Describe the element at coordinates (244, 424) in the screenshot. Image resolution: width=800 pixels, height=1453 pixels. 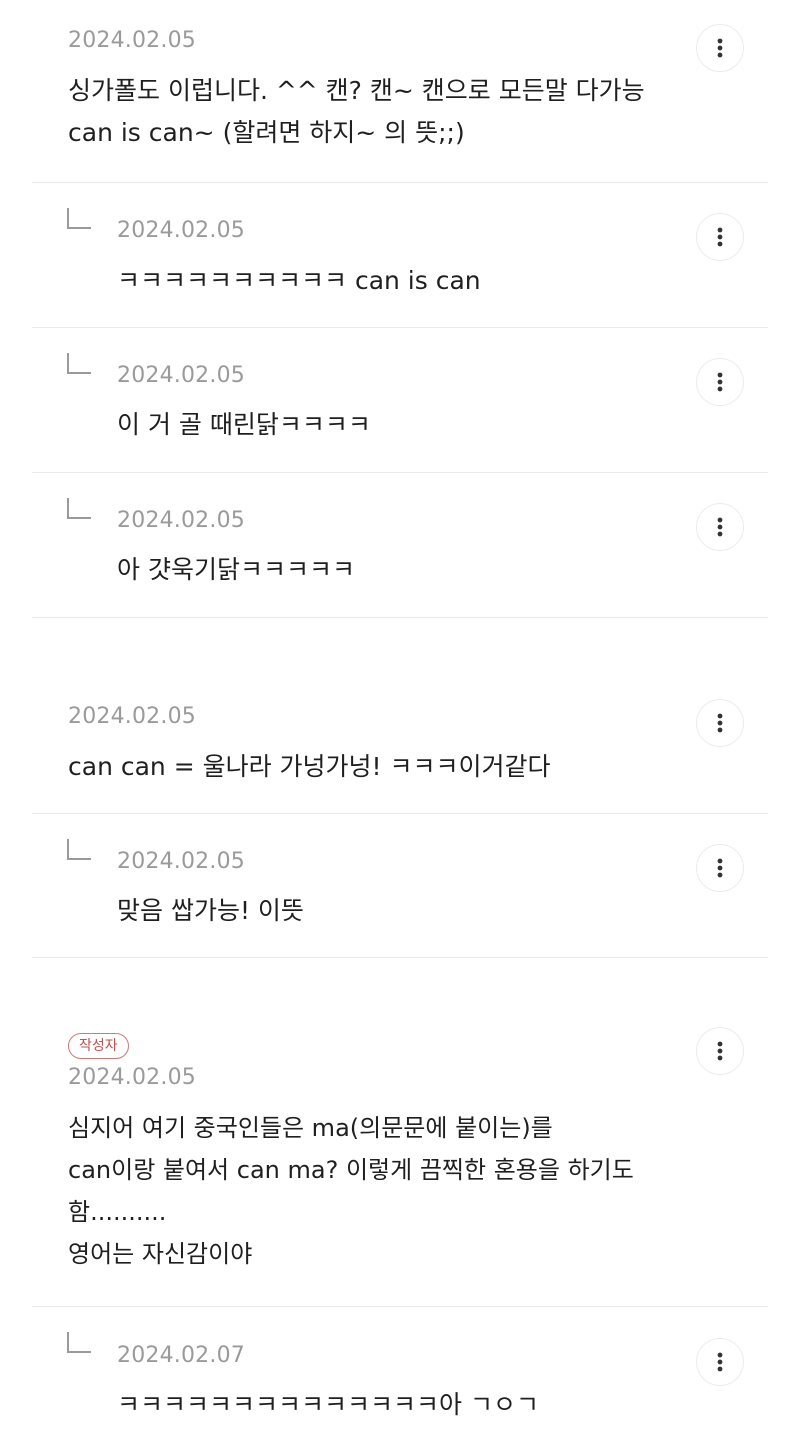
I see `comment-text: 이 거 골 때린닭ㅋㅋㅋㅋ` at that location.